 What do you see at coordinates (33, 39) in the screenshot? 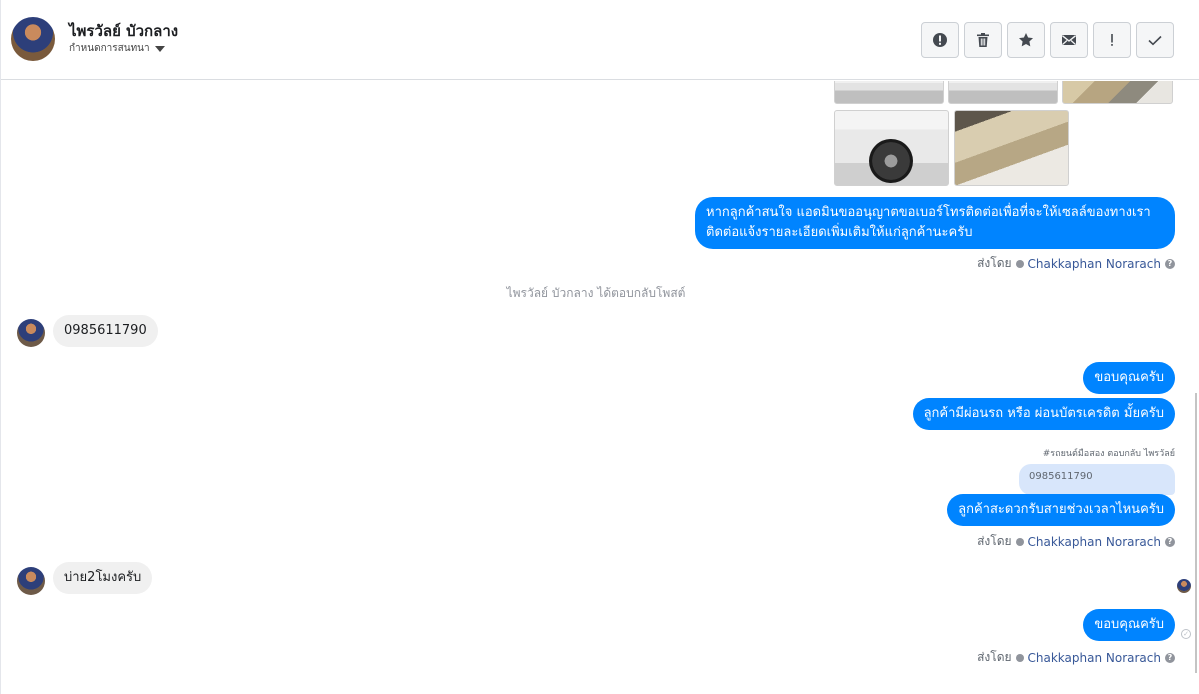
I see `contact-avatar` at bounding box center [33, 39].